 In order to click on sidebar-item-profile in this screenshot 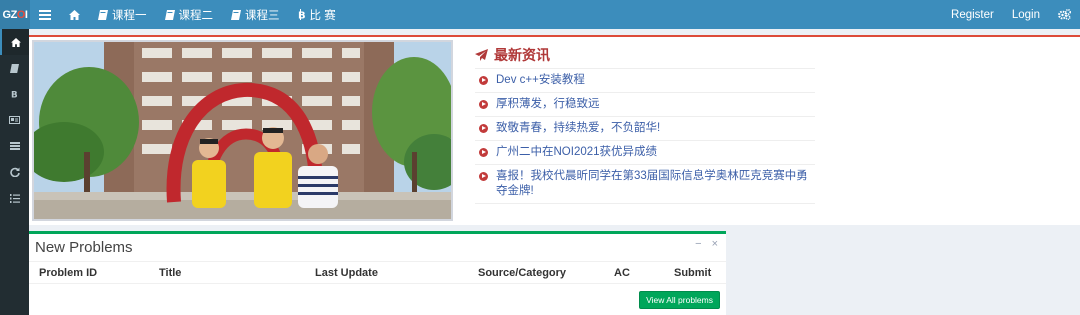, I will do `click(14, 120)`.